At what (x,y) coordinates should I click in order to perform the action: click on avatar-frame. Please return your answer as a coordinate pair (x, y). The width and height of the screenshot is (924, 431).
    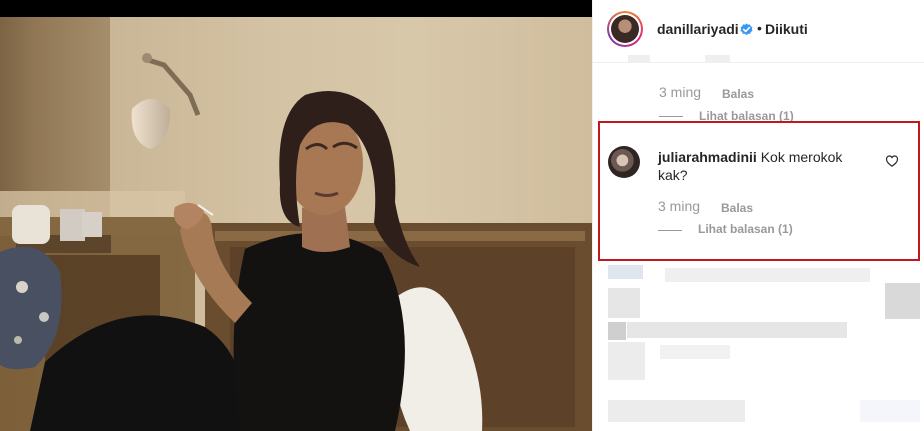
    Looking at the image, I should click on (625, 29).